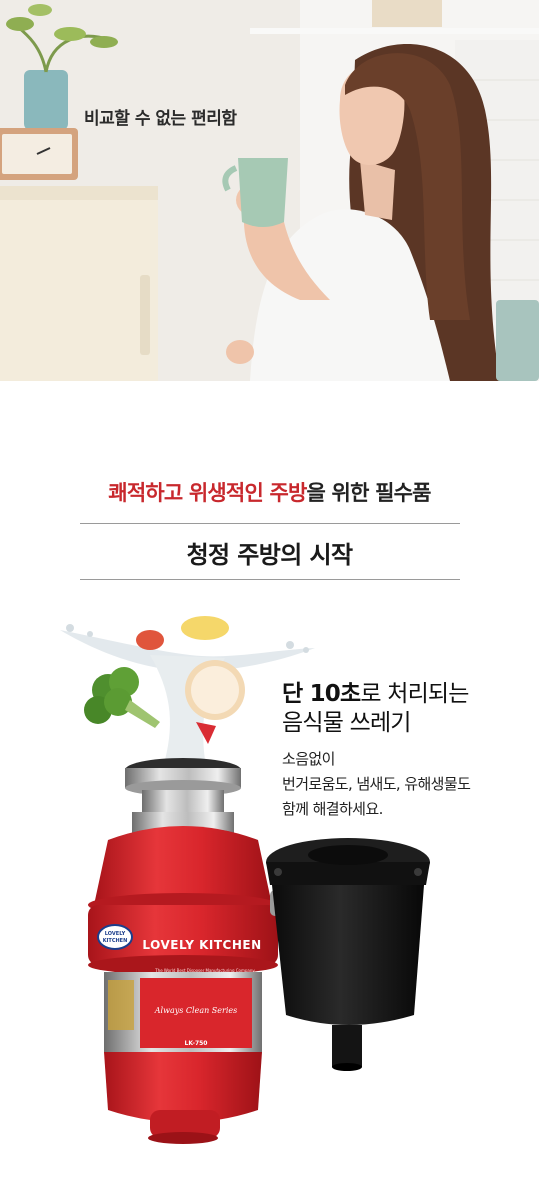  Describe the element at coordinates (201, 945) in the screenshot. I see `brand-name: LOVELY KITCHEN` at that location.